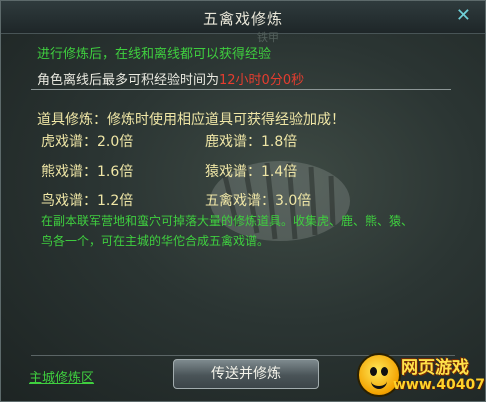 The width and height of the screenshot is (486, 402). I want to click on multiplier-five-animals: 五禽戏谱：3.0倍, so click(258, 200).